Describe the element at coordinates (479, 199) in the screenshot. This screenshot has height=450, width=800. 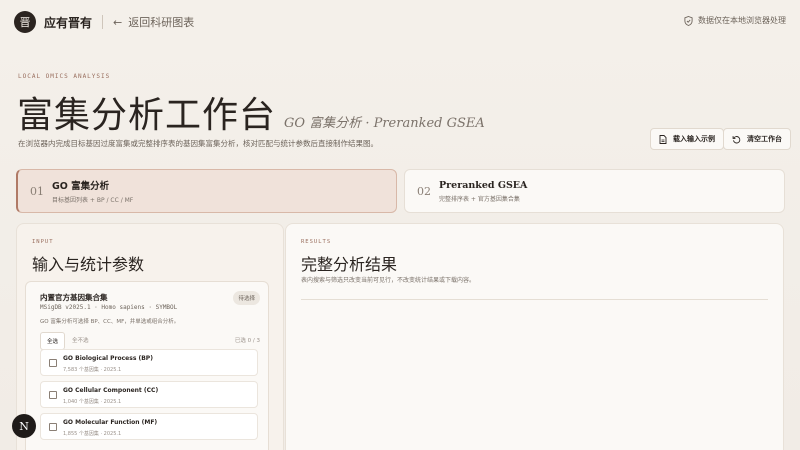
I see `mode-description: 完整排序表 + 官方基因集合集` at that location.